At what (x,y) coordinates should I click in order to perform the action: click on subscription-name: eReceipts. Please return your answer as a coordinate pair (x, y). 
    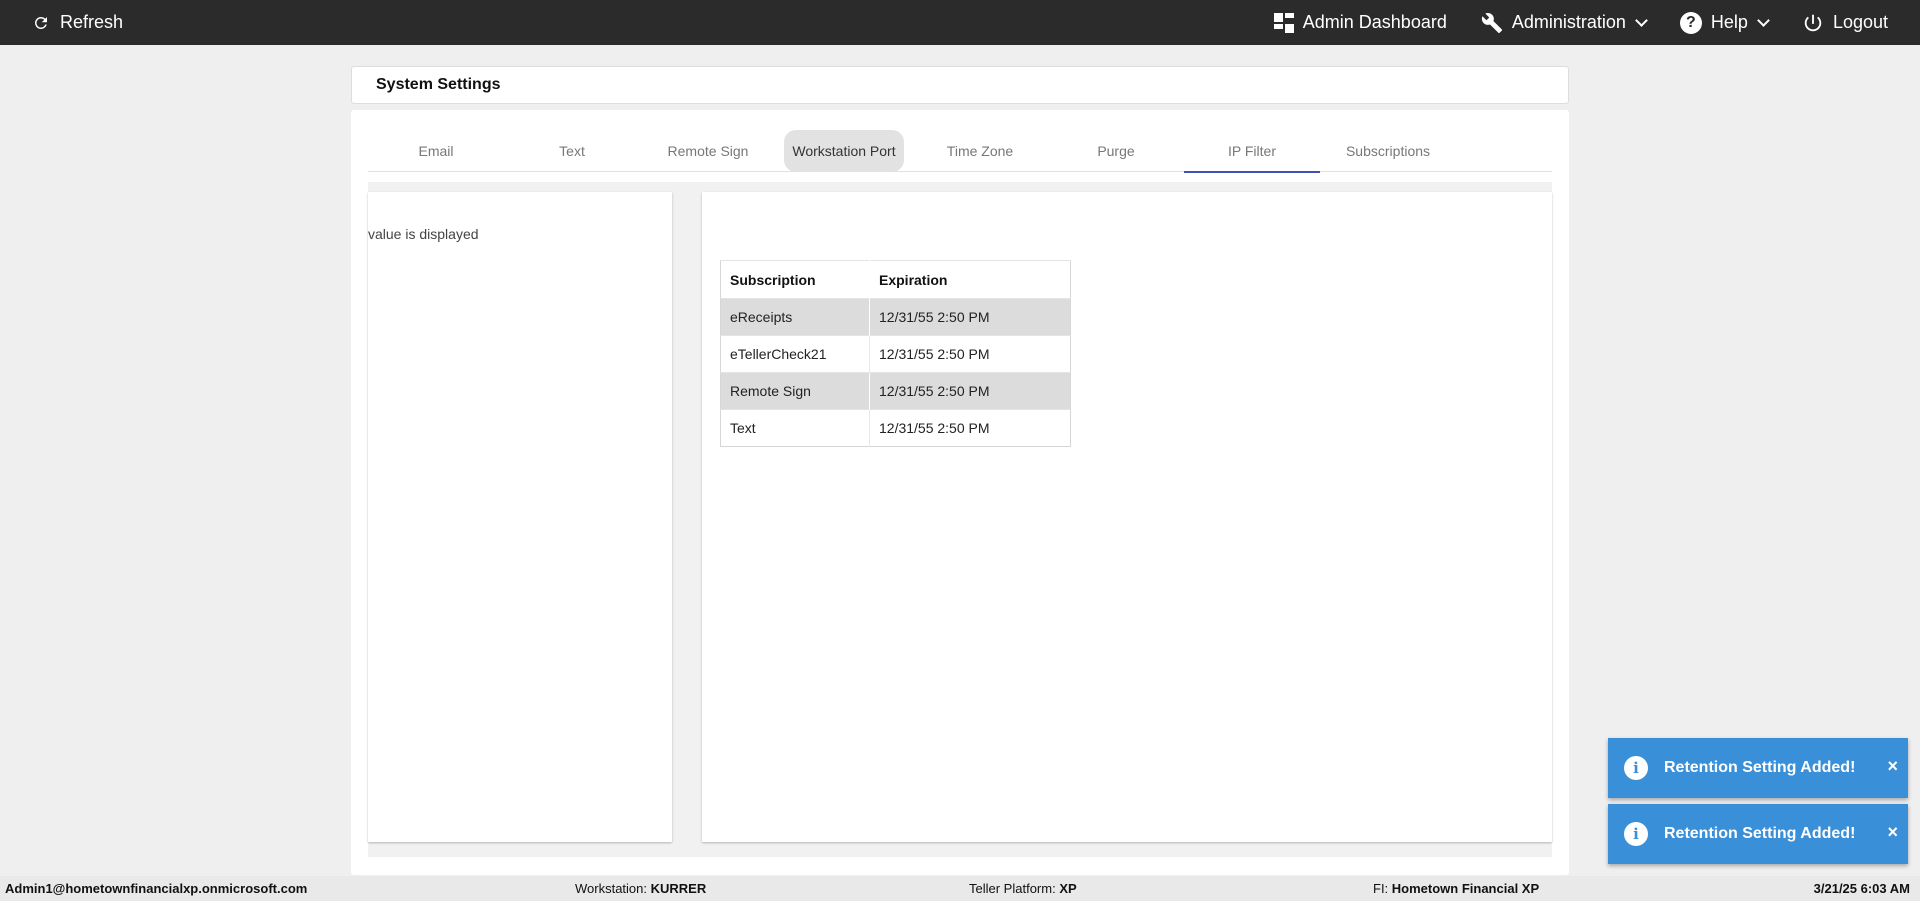
    Looking at the image, I should click on (795, 317).